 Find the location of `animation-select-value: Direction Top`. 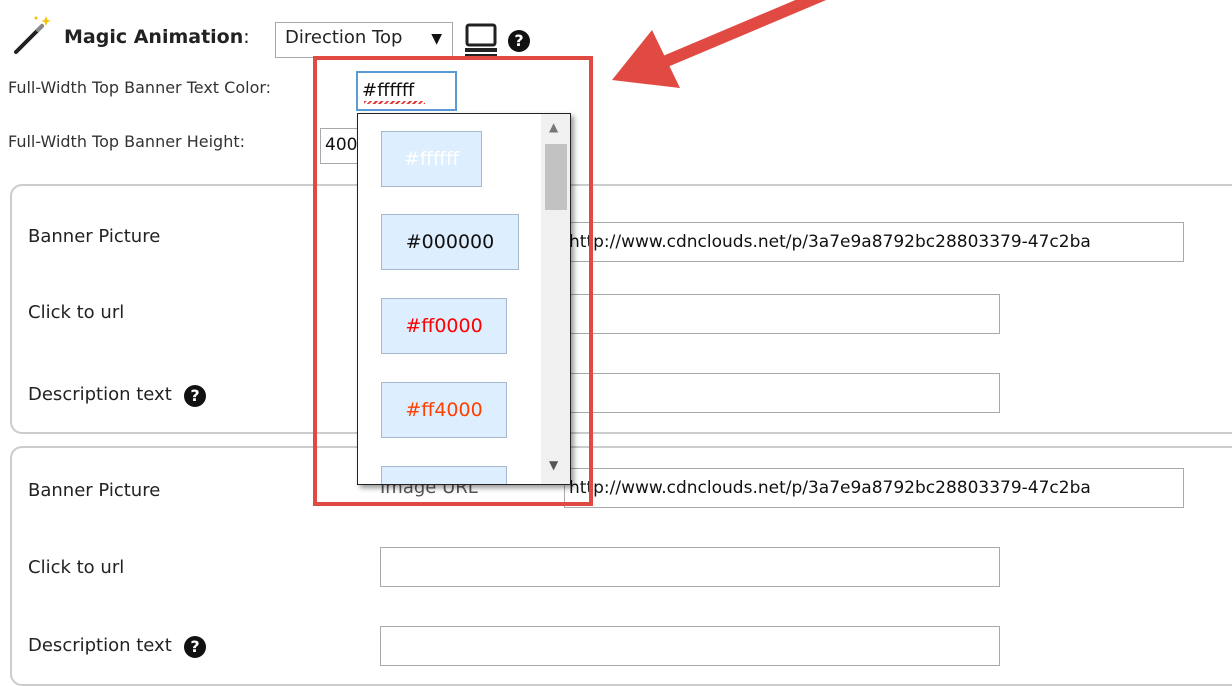

animation-select-value: Direction Top is located at coordinates (344, 37).